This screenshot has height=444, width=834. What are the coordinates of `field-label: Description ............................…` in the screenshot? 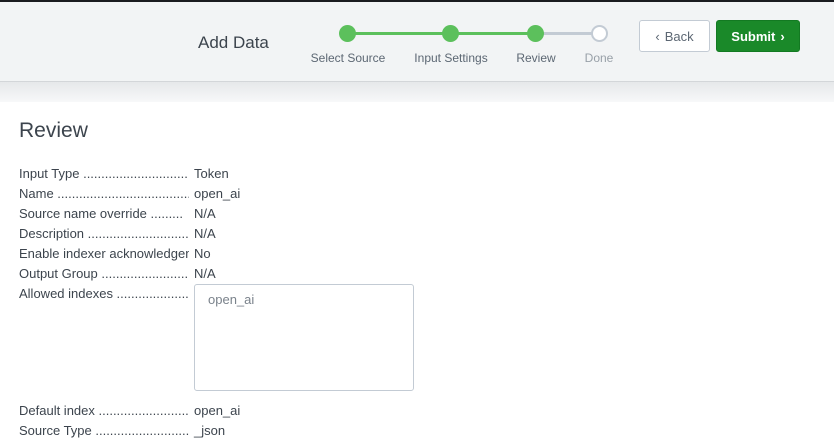 It's located at (104, 233).